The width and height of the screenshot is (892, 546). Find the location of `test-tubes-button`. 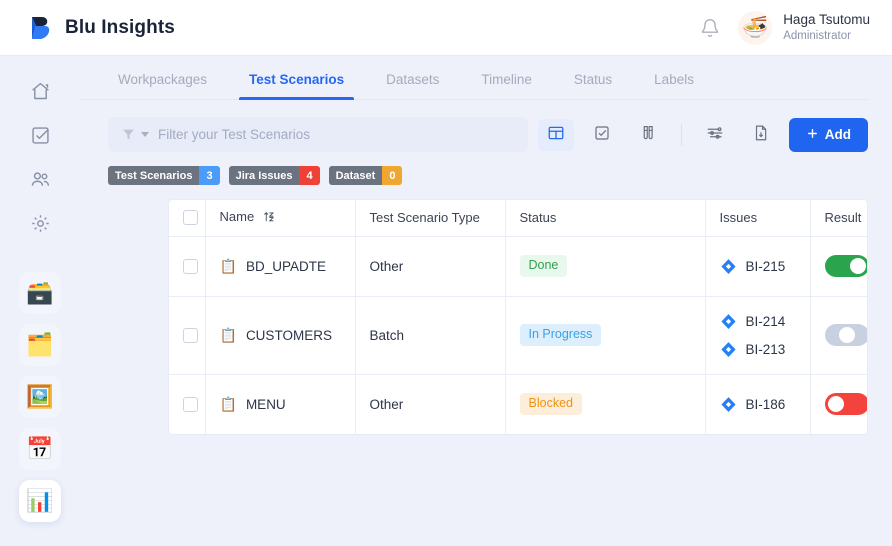

test-tubes-button is located at coordinates (648, 135).